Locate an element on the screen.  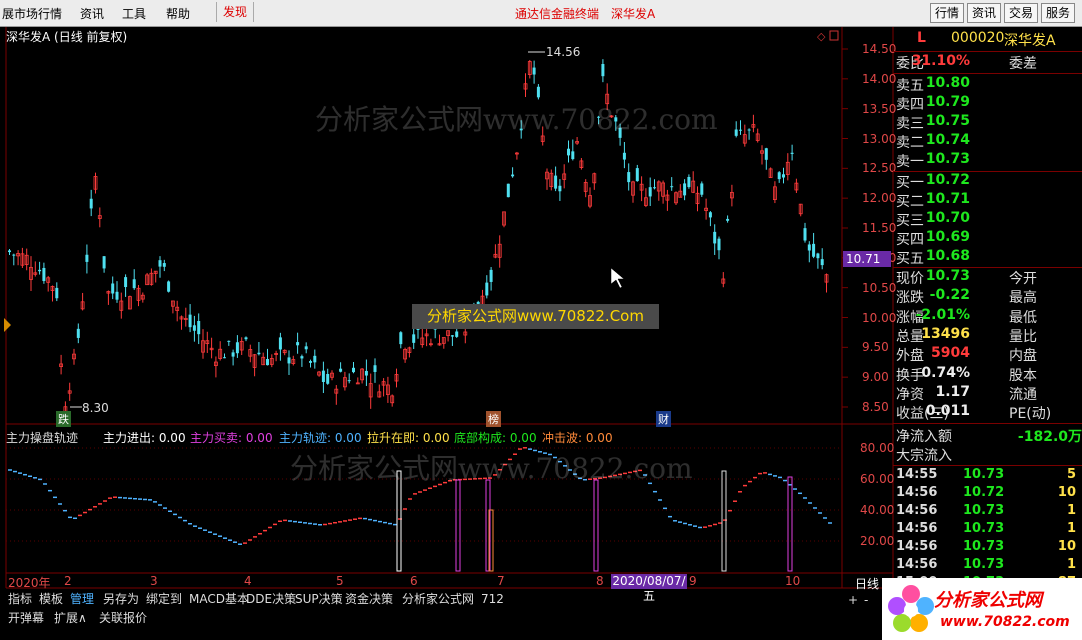
ind-shock: 冲击波: 0.00 is located at coordinates (577, 438).